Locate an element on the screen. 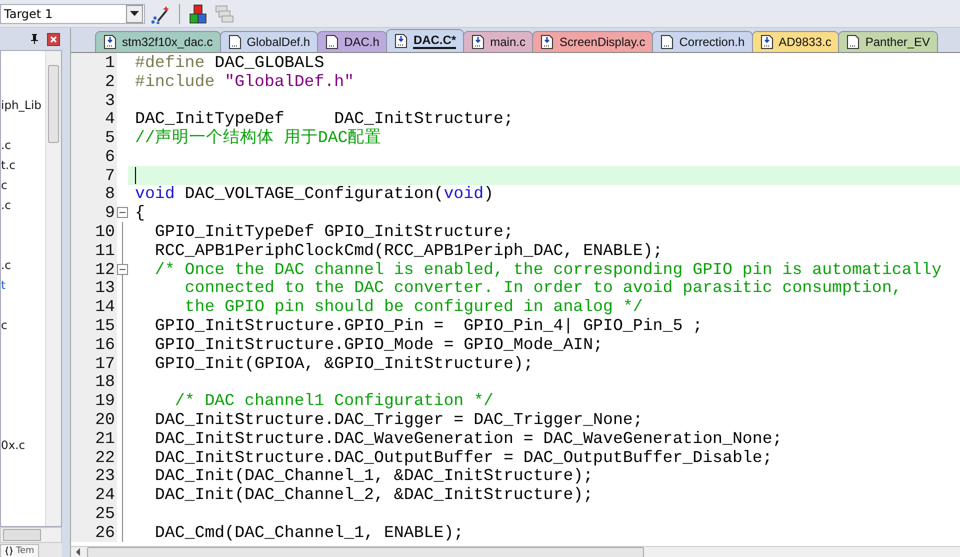 The width and height of the screenshot is (960, 557). code-line: DAC_InitStructure.DAC_Trigger = DAC_Trigger_None; is located at coordinates (398, 420).